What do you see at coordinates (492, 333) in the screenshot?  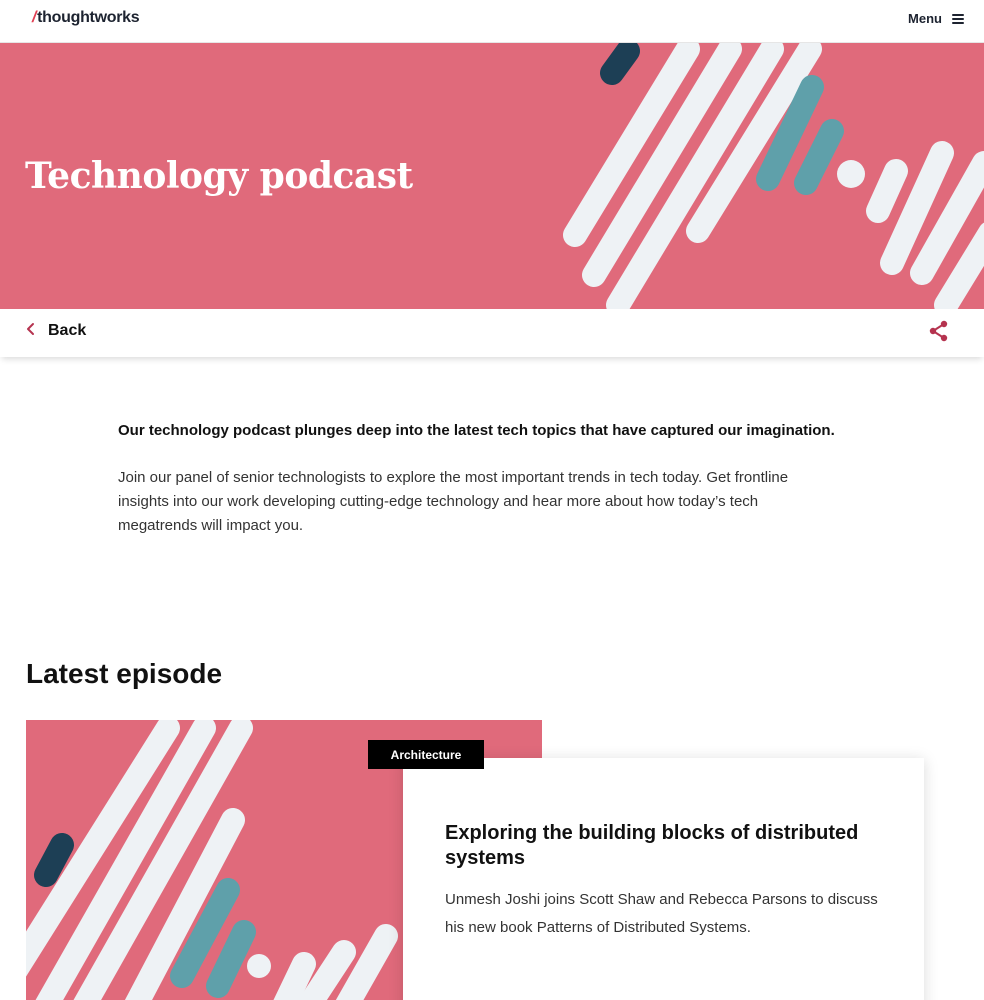 I see `back-bar: Back` at bounding box center [492, 333].